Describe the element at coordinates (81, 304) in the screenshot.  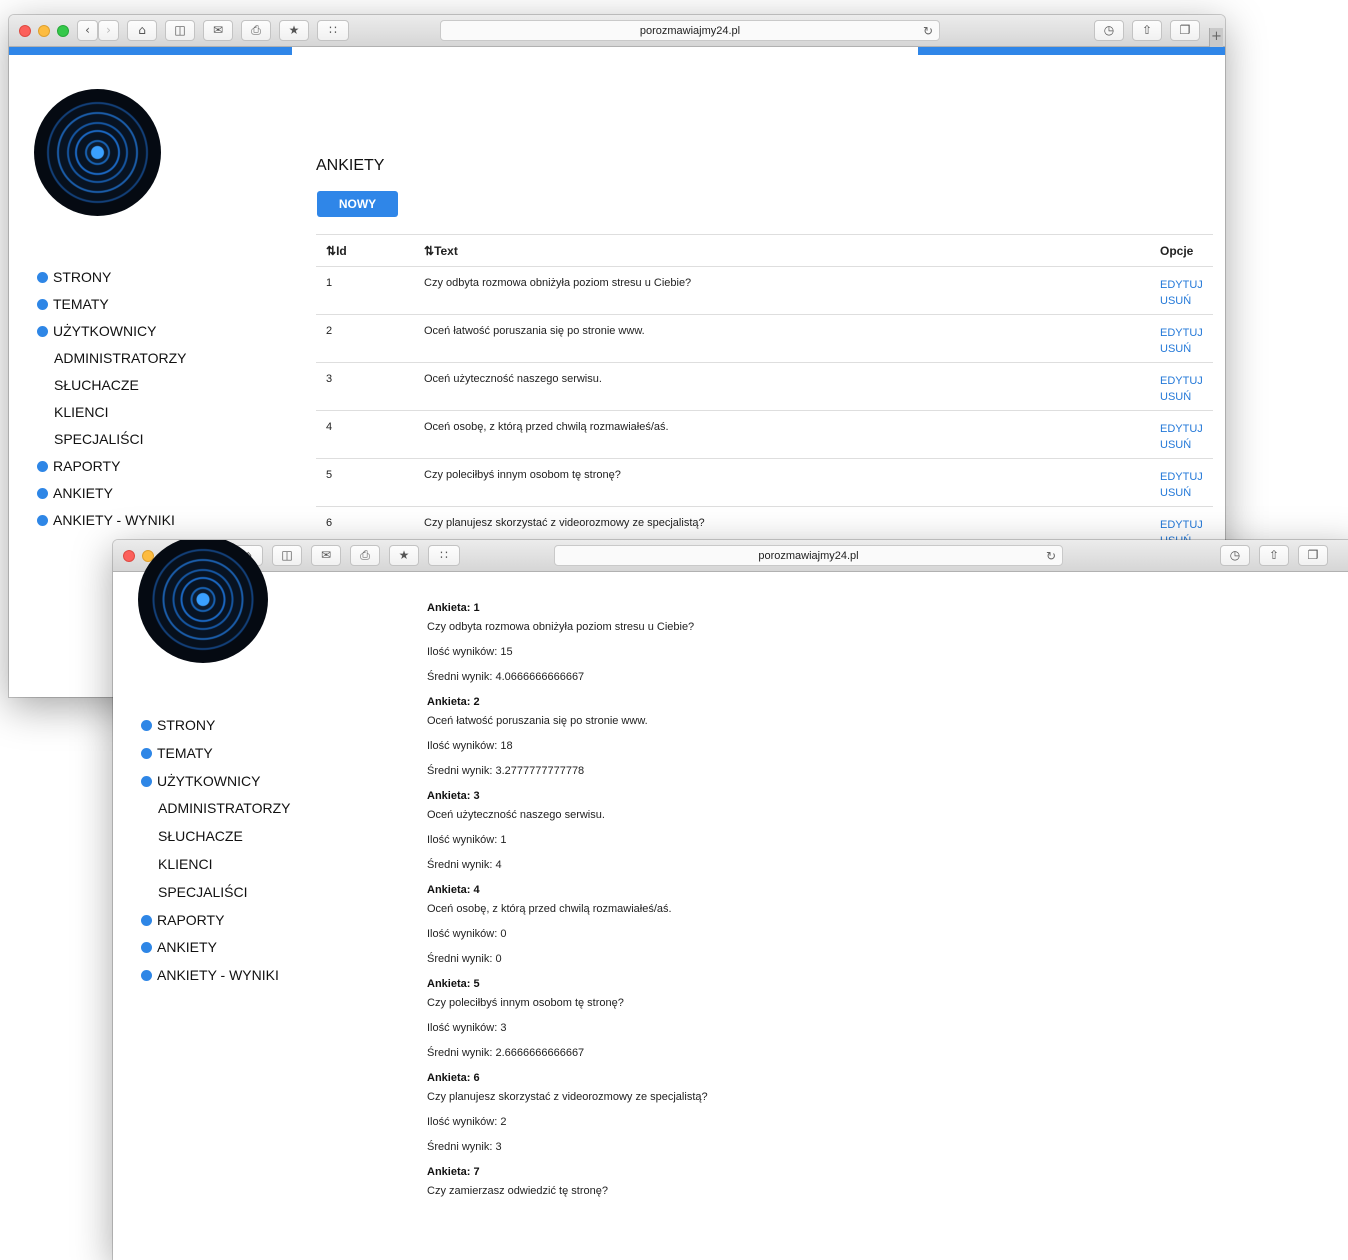
I see `sidebar-item-label: TEMATY` at that location.